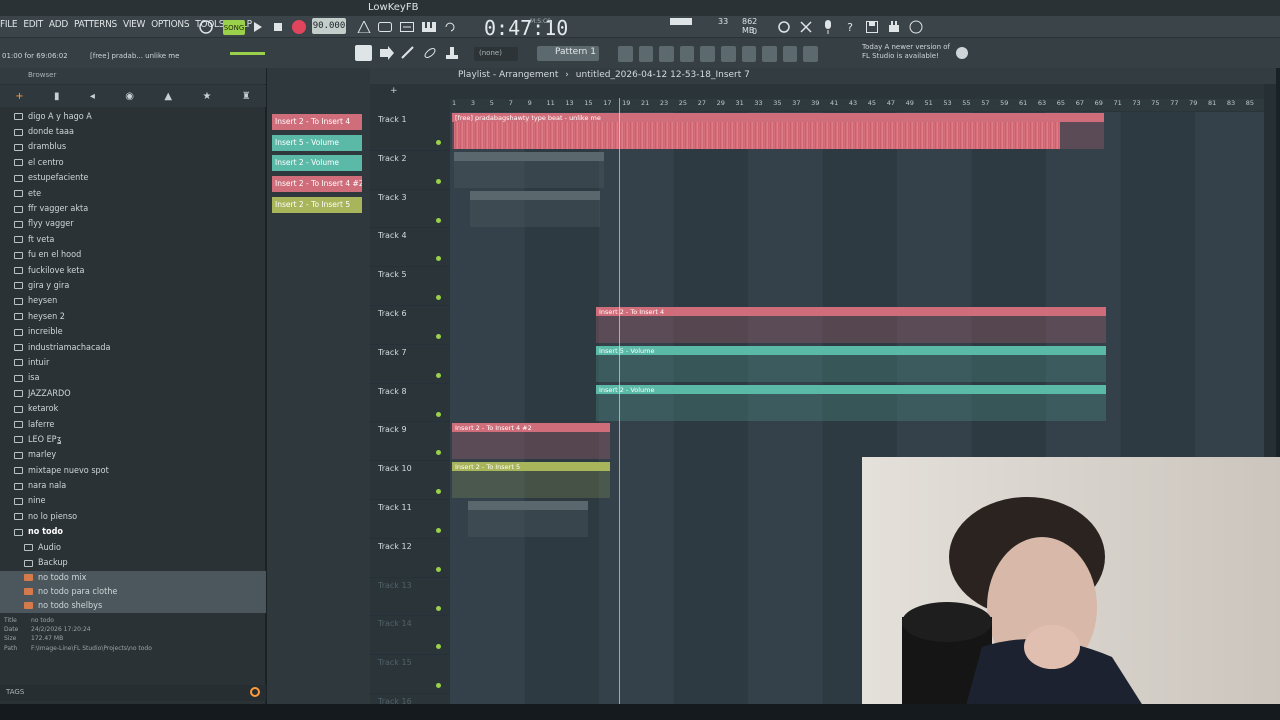 Image resolution: width=1280 pixels, height=720 pixels. Describe the element at coordinates (134, 24) in the screenshot. I see `menu-view: VIEW` at that location.